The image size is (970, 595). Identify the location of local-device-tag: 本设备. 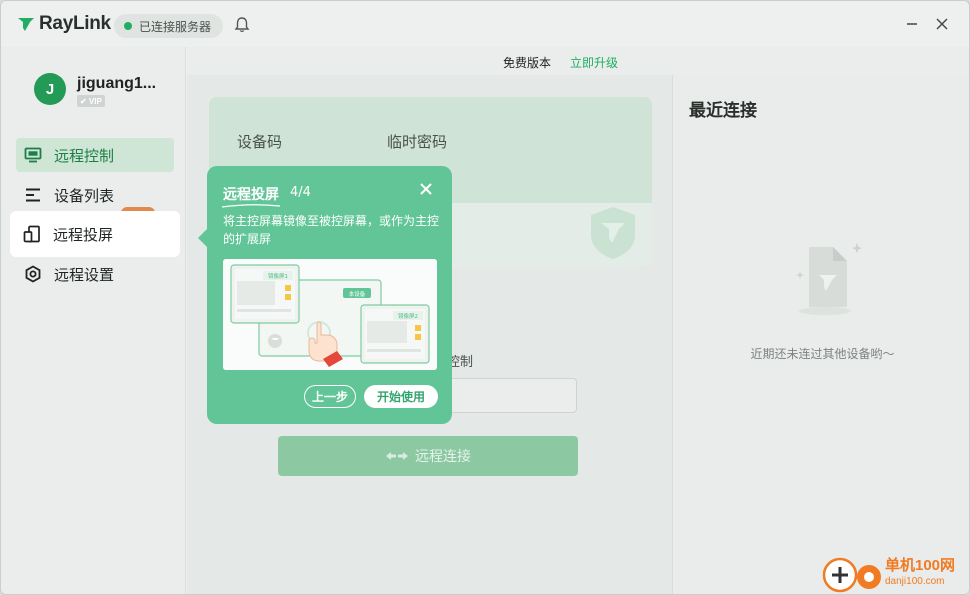
(357, 294).